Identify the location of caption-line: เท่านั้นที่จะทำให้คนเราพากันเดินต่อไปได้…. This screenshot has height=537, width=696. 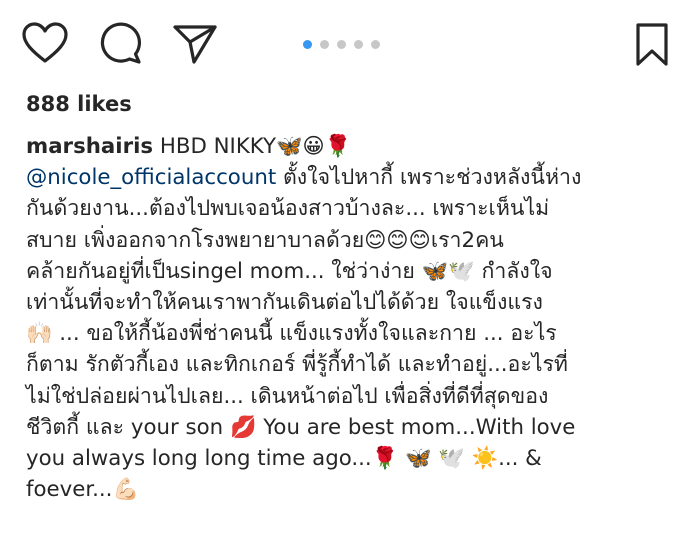
(284, 303).